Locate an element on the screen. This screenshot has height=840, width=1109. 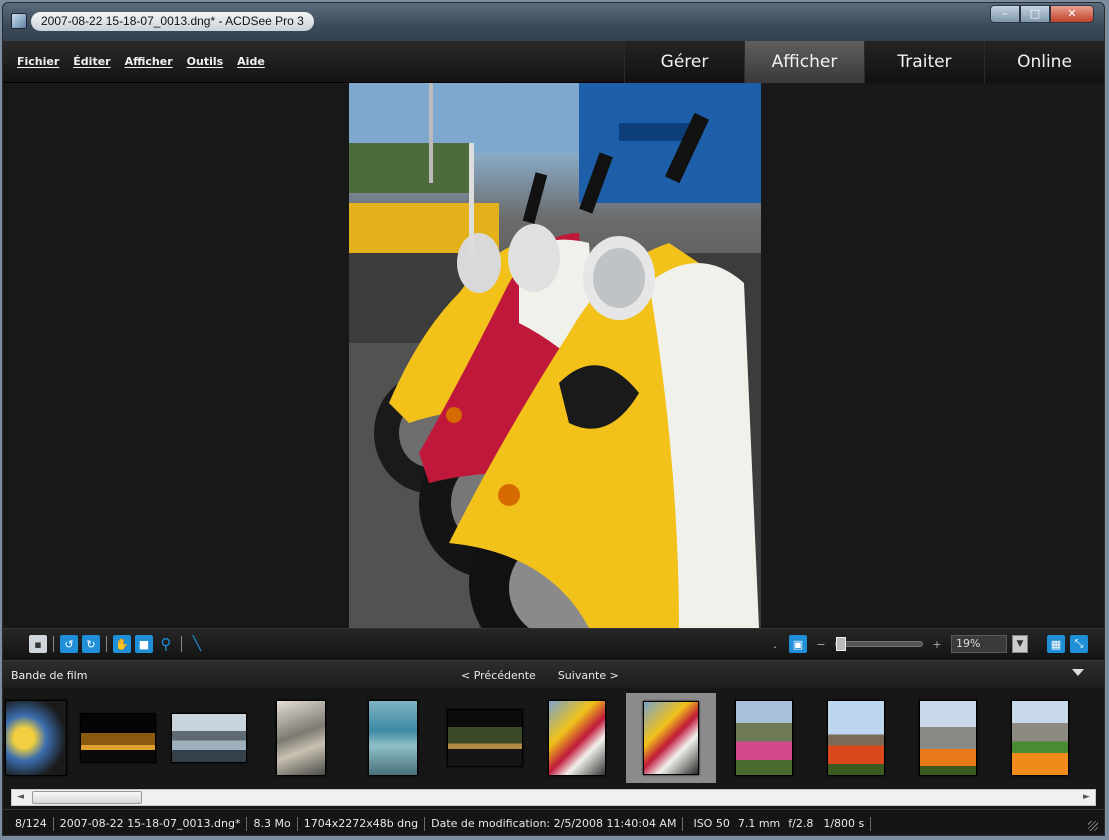
filmstrip is located at coordinates (553, 738).